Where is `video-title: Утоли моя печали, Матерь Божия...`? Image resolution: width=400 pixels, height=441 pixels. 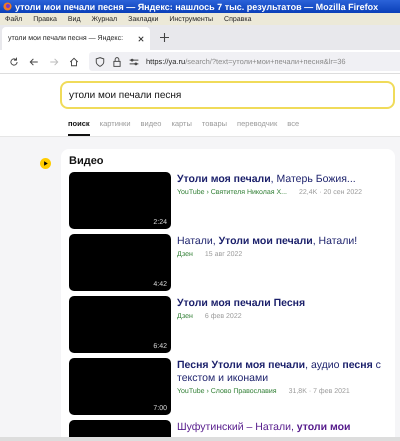 video-title: Утоли моя печали, Матерь Божия... is located at coordinates (269, 179).